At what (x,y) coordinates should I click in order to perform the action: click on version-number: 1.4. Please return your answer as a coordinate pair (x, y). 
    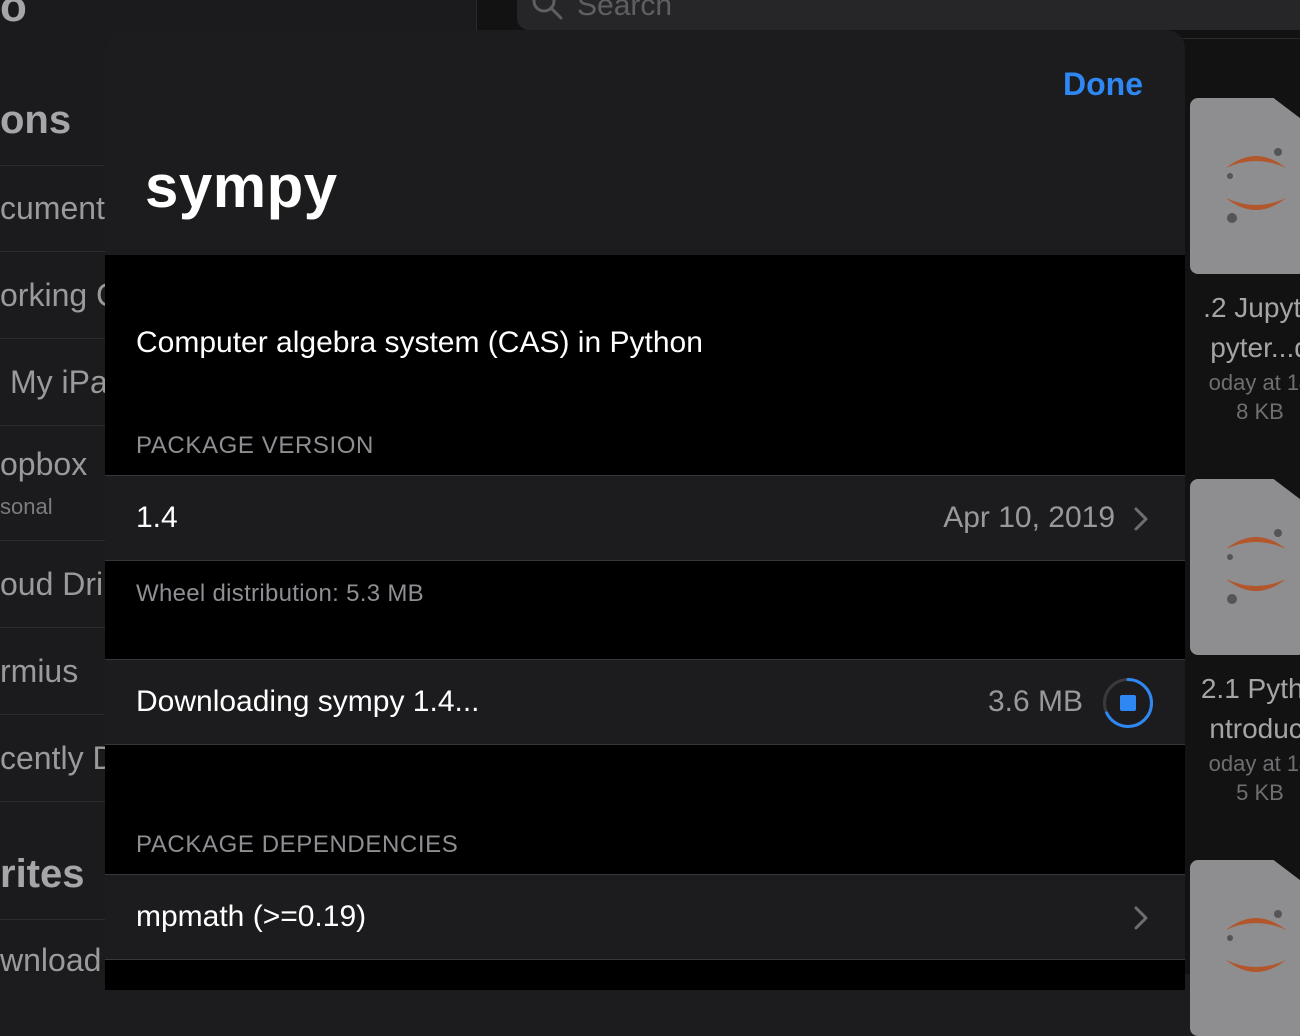
    Looking at the image, I should click on (157, 517).